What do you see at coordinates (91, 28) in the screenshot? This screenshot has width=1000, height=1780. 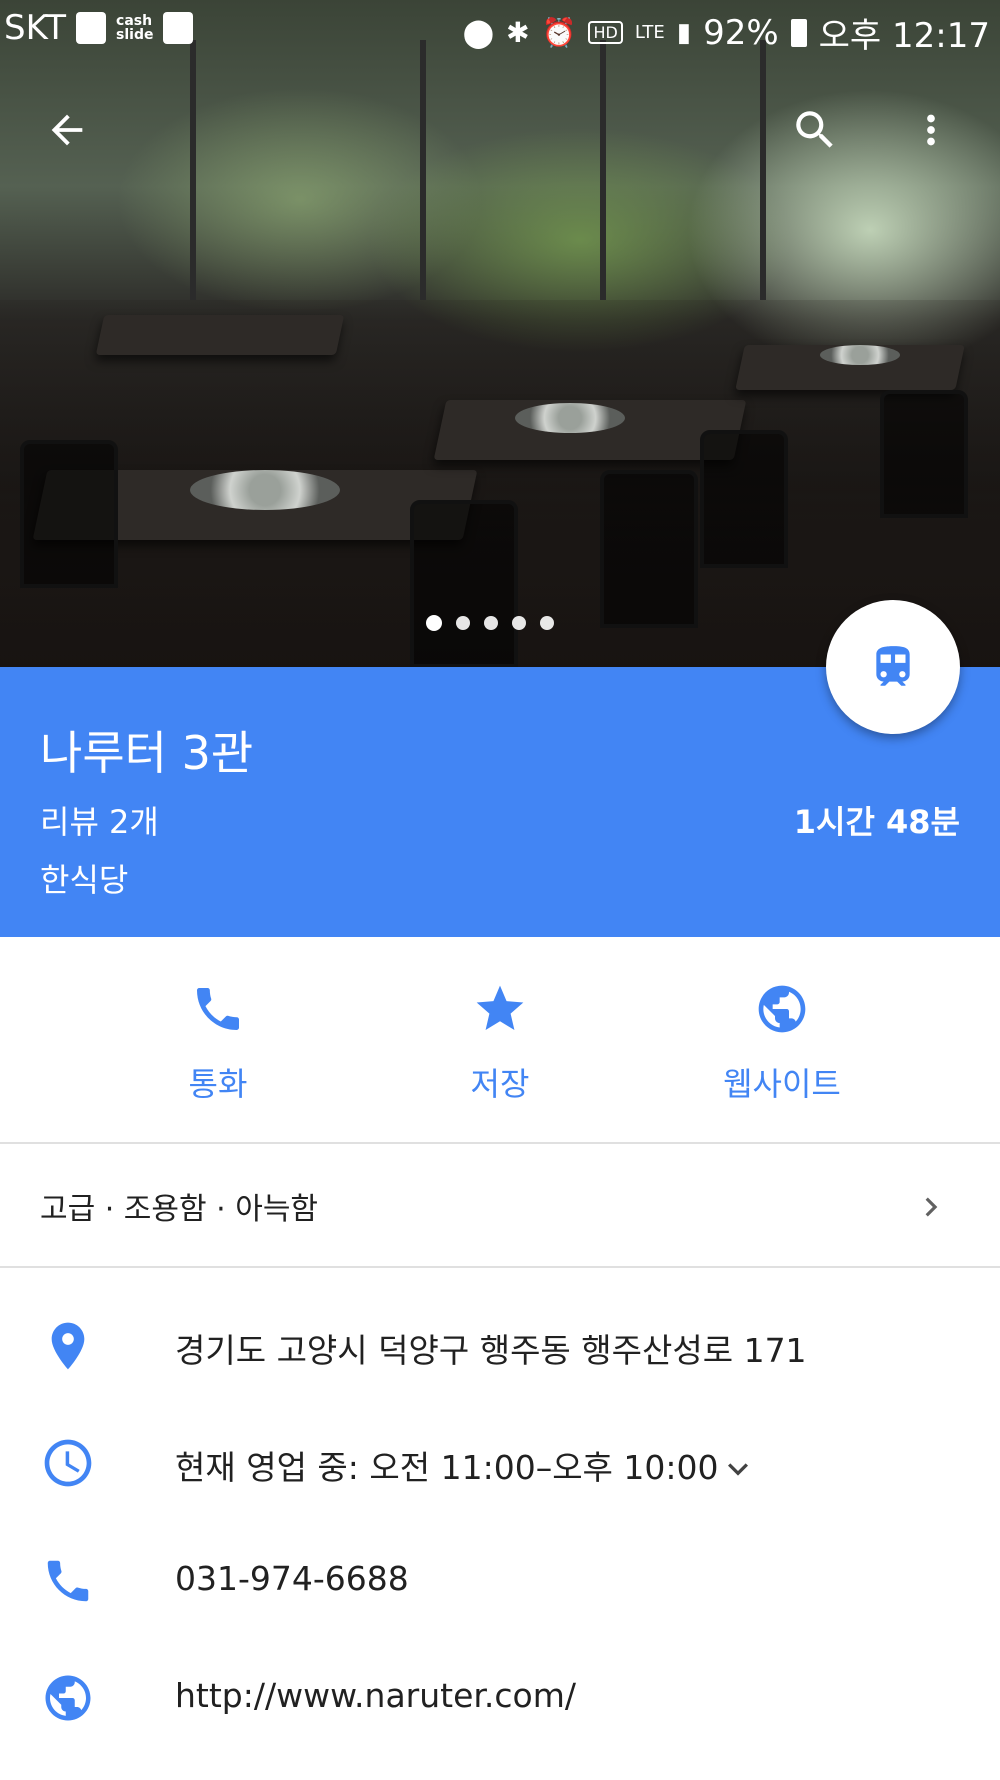 I see `app-notification-icon` at bounding box center [91, 28].